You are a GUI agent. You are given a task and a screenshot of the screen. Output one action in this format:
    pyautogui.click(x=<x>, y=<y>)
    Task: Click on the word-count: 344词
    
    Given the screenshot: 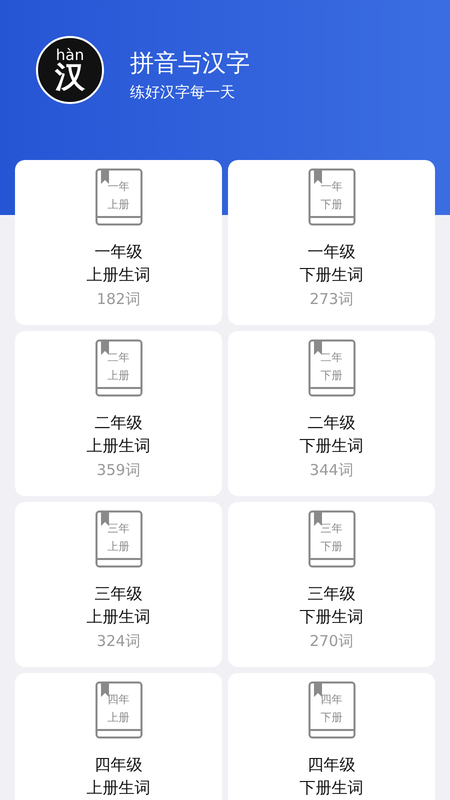 What is the action you would take?
    pyautogui.click(x=332, y=470)
    